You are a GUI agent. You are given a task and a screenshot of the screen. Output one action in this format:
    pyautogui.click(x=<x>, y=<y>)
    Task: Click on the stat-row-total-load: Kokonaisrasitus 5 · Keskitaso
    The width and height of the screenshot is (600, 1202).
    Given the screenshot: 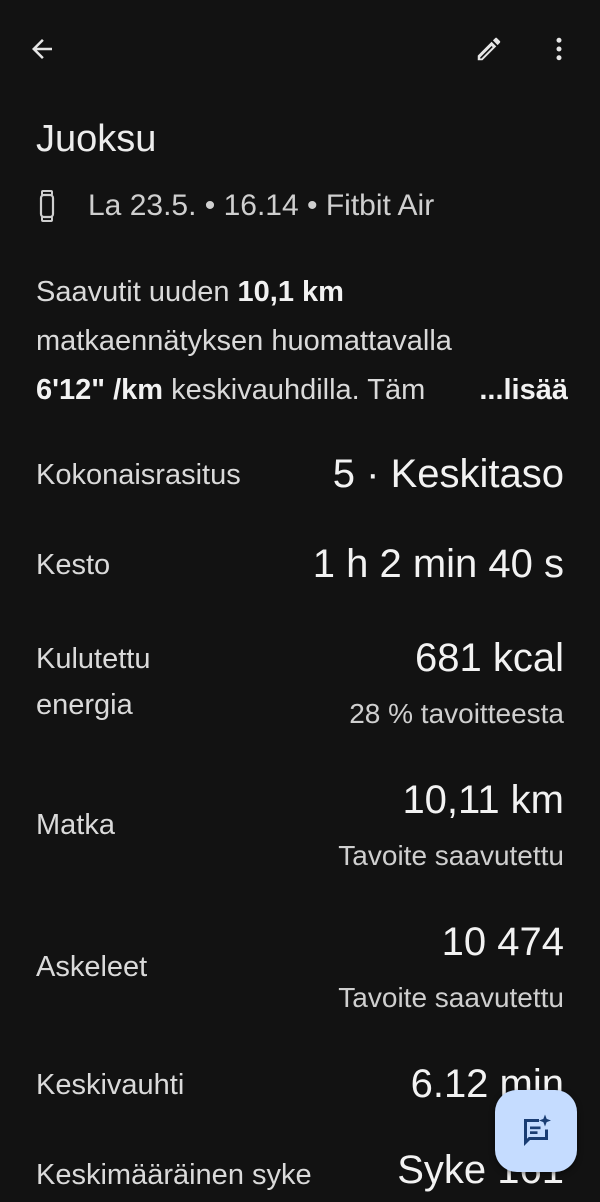 What is the action you would take?
    pyautogui.click(x=300, y=477)
    